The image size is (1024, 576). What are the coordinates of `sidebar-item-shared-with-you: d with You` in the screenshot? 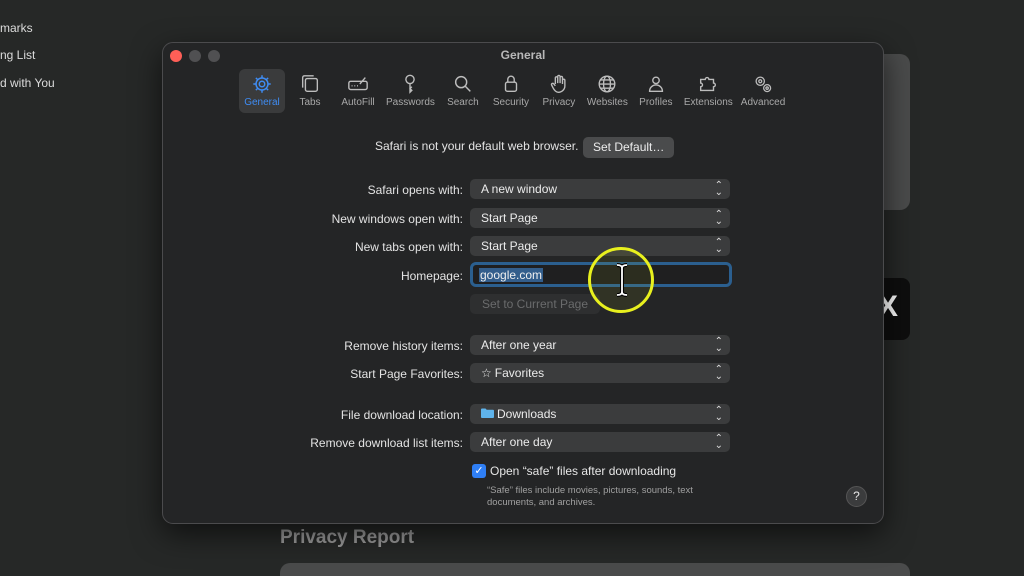 It's located at (27, 83).